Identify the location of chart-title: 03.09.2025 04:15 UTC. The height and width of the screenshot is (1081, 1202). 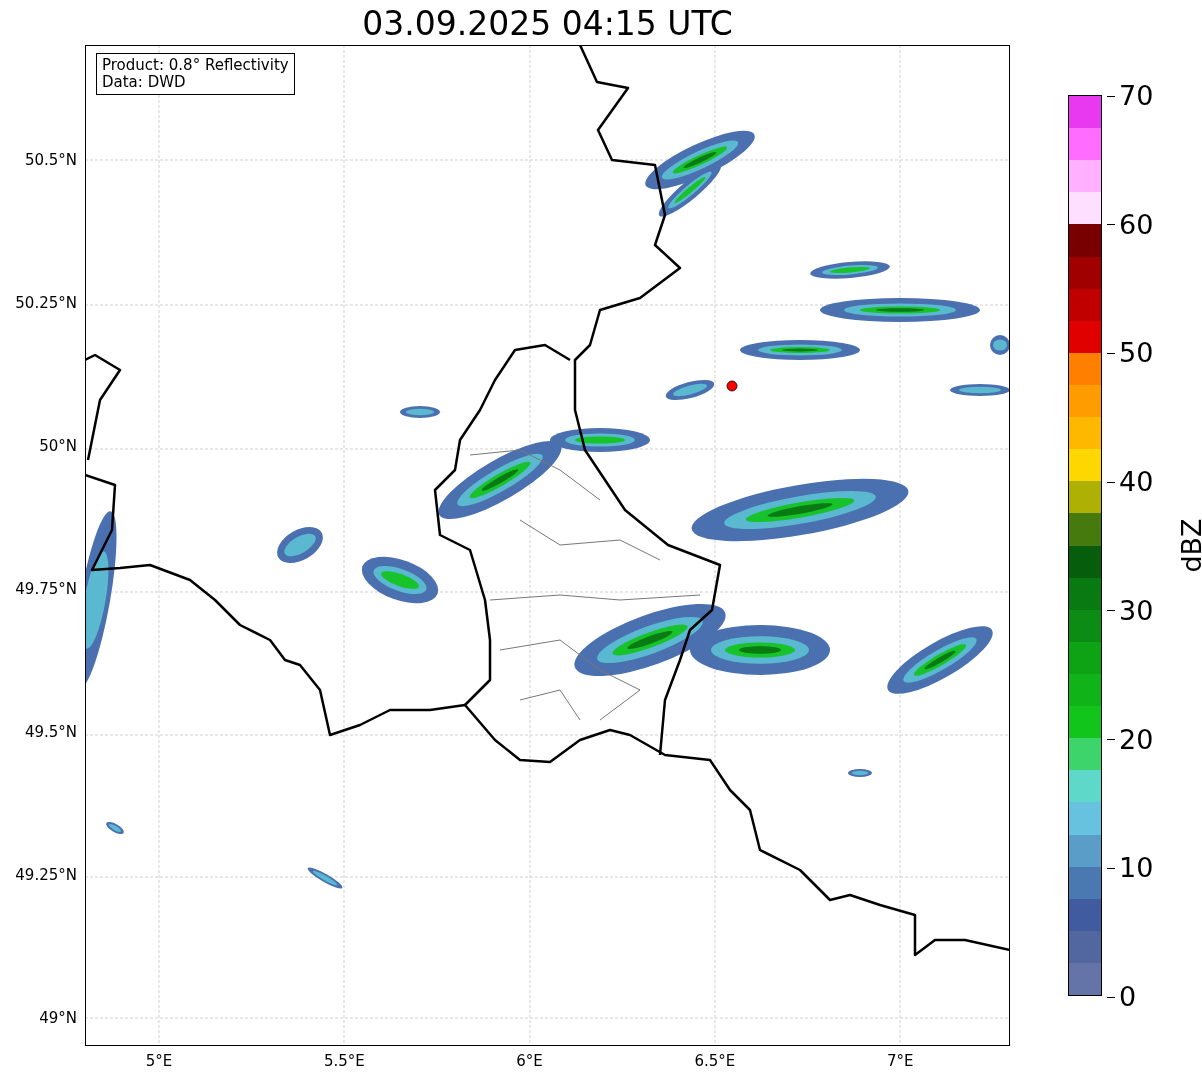
(547, 24).